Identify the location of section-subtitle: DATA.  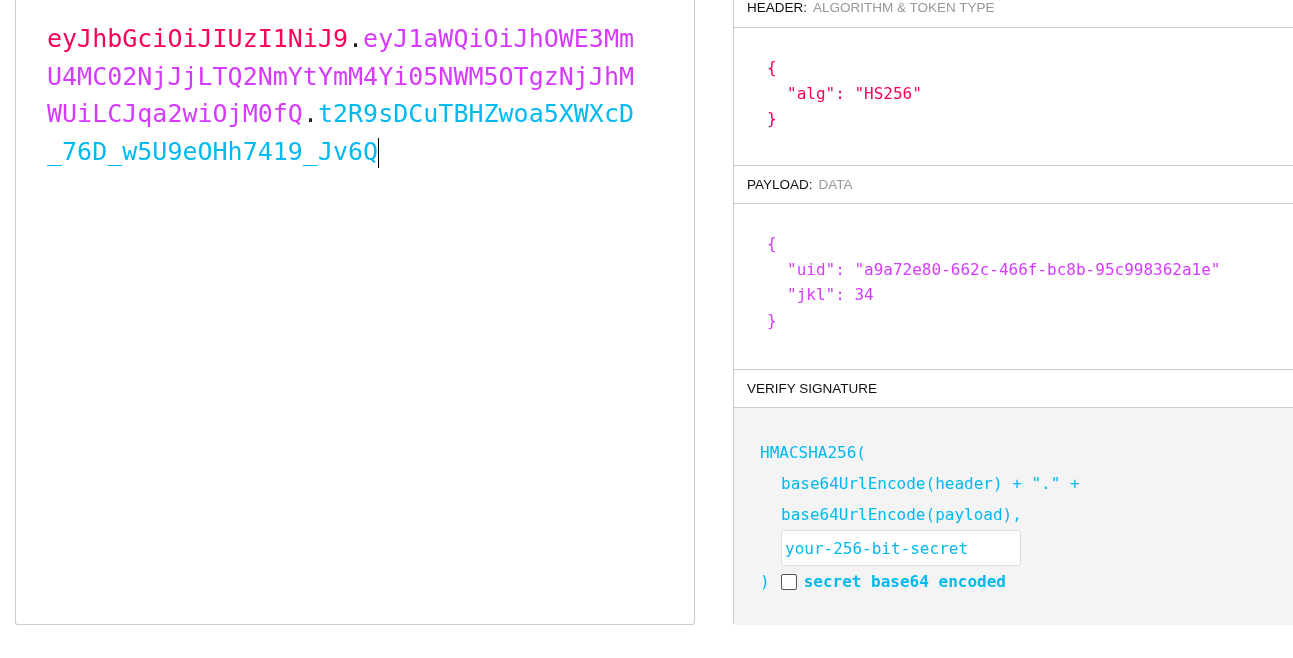
(835, 184).